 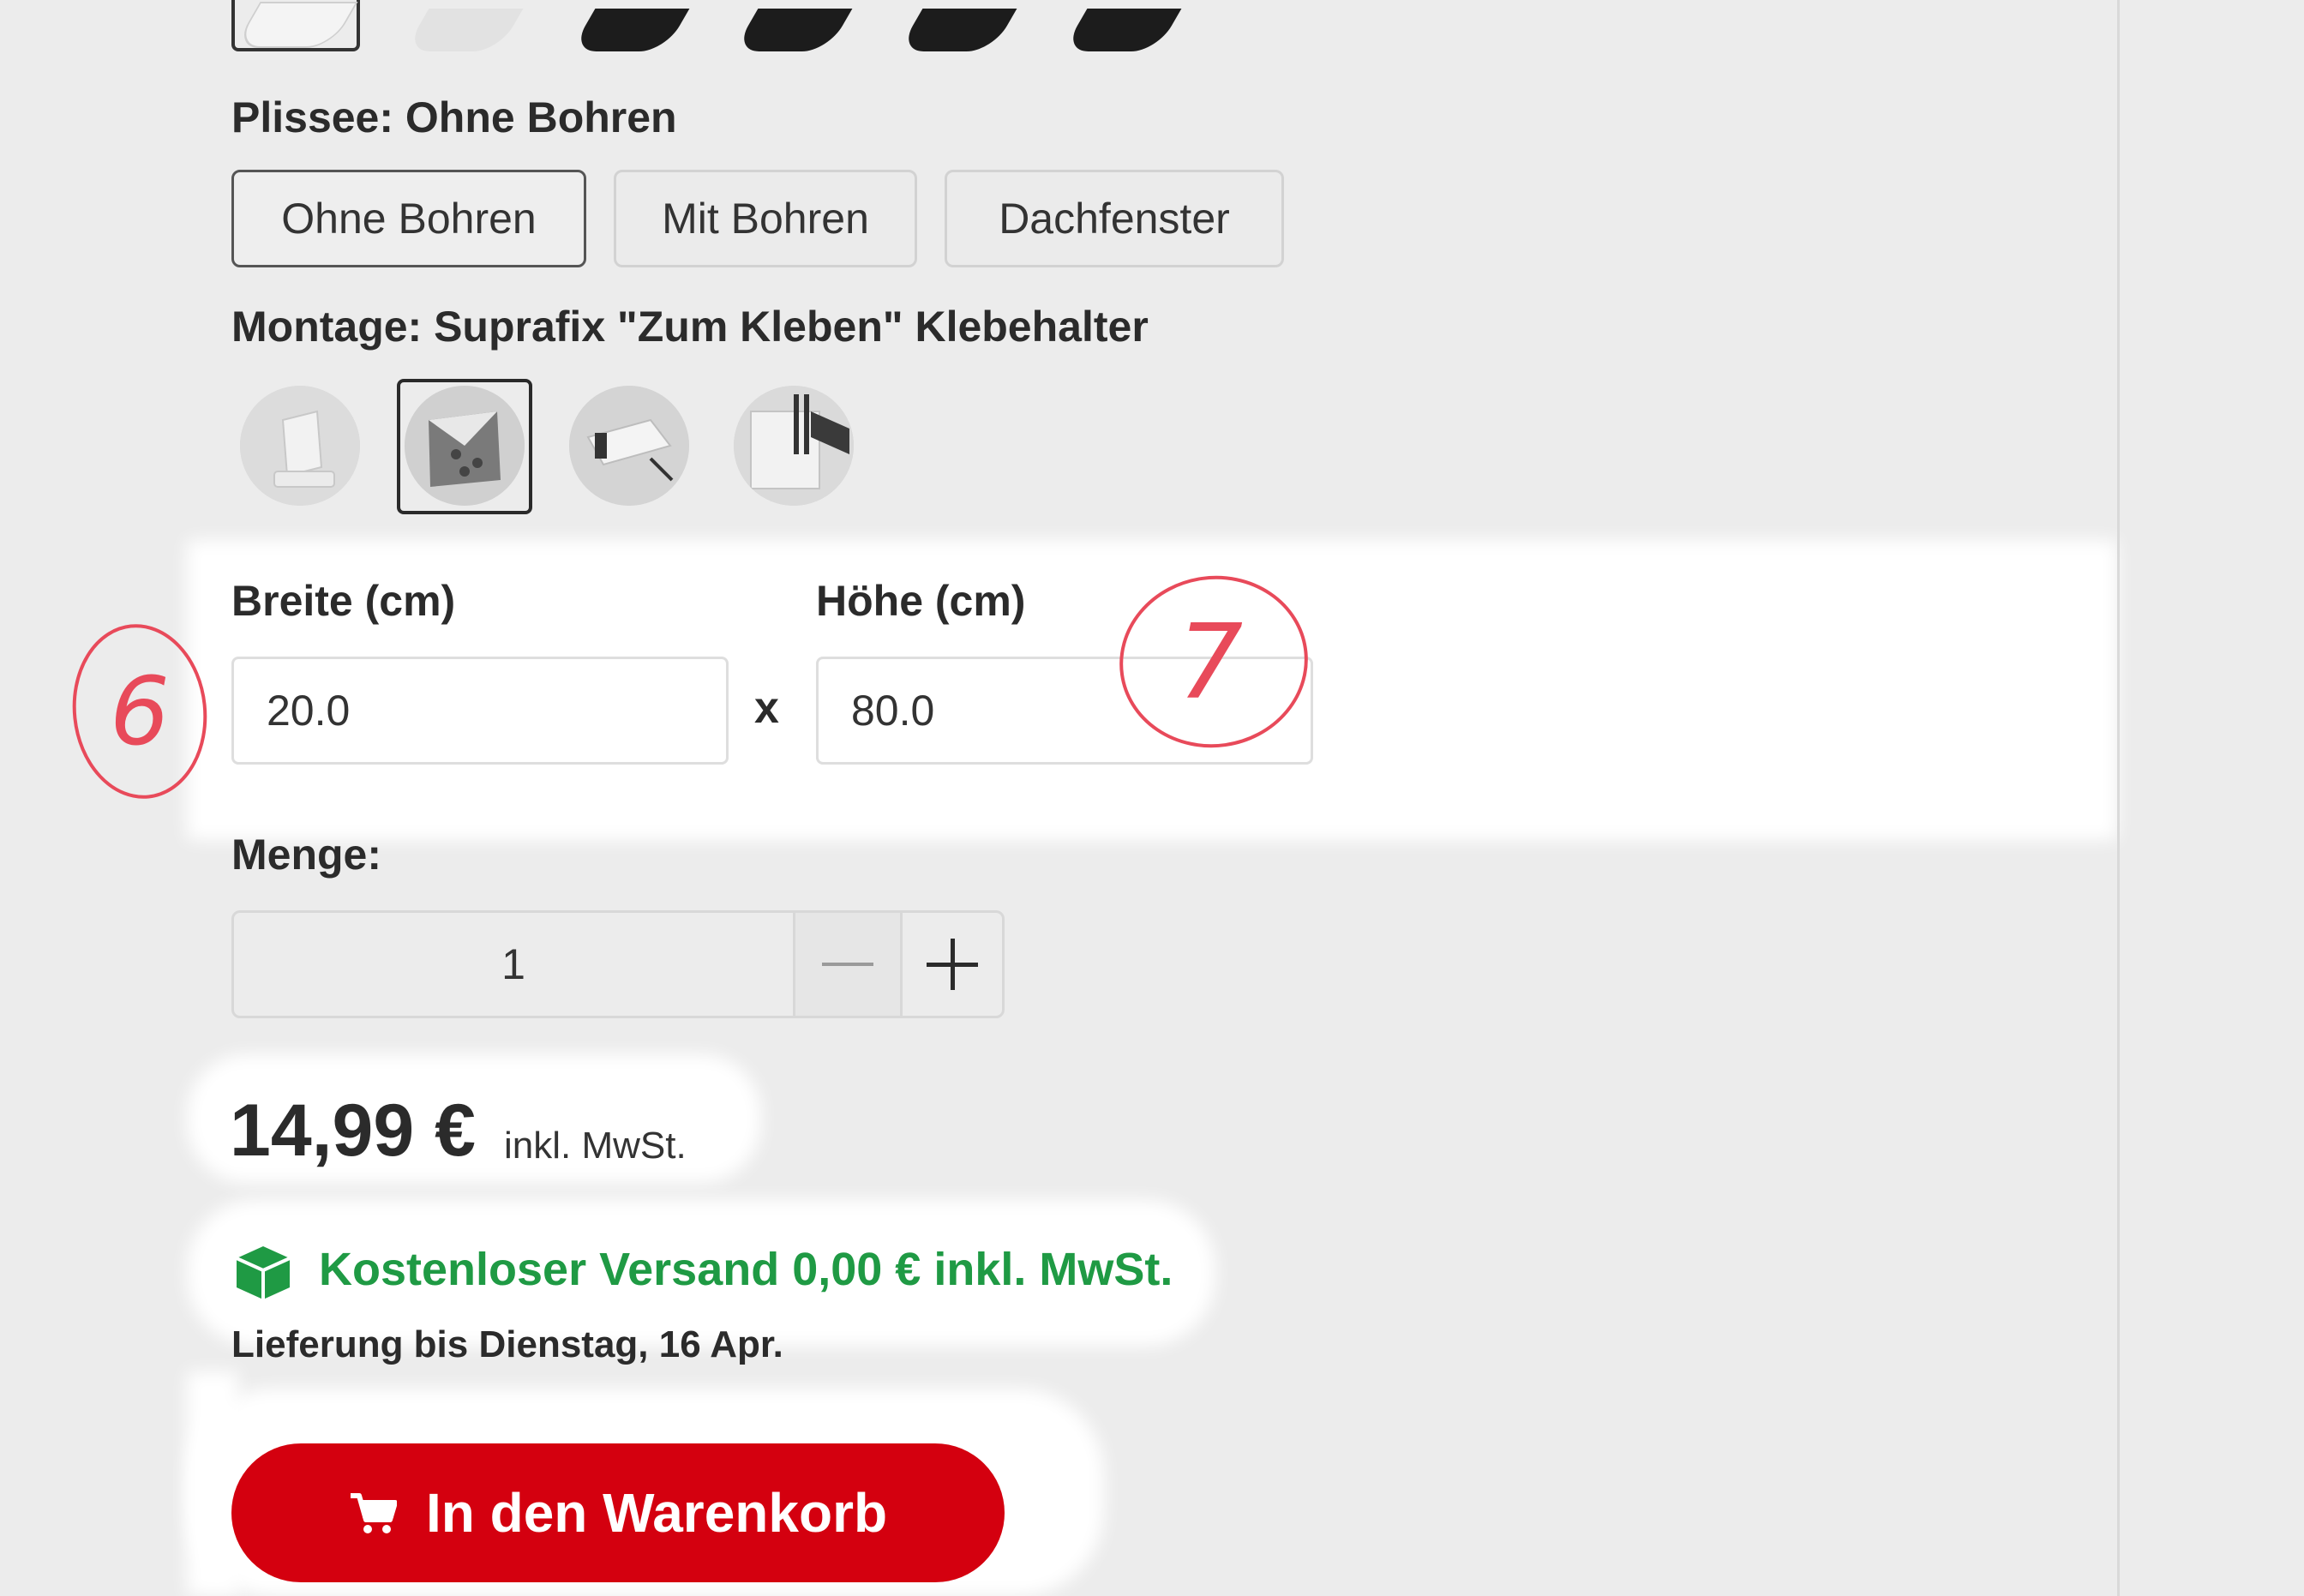 I want to click on adhesive-bracket-icon, so click(x=465, y=446).